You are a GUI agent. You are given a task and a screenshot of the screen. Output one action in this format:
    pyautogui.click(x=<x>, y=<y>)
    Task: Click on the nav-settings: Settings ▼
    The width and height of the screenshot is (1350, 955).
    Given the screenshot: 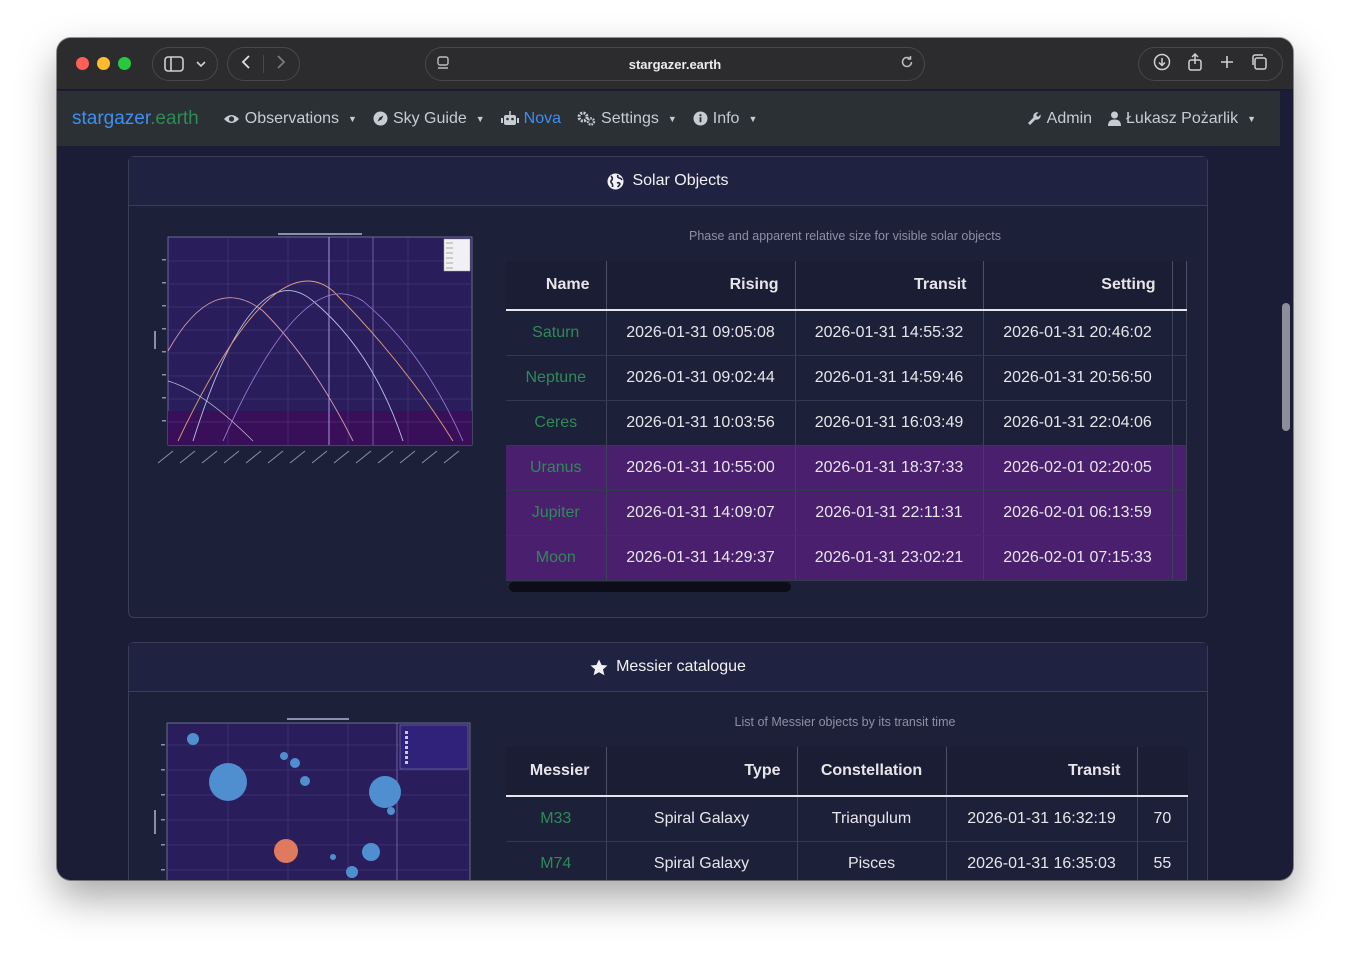 What is the action you would take?
    pyautogui.click(x=627, y=119)
    